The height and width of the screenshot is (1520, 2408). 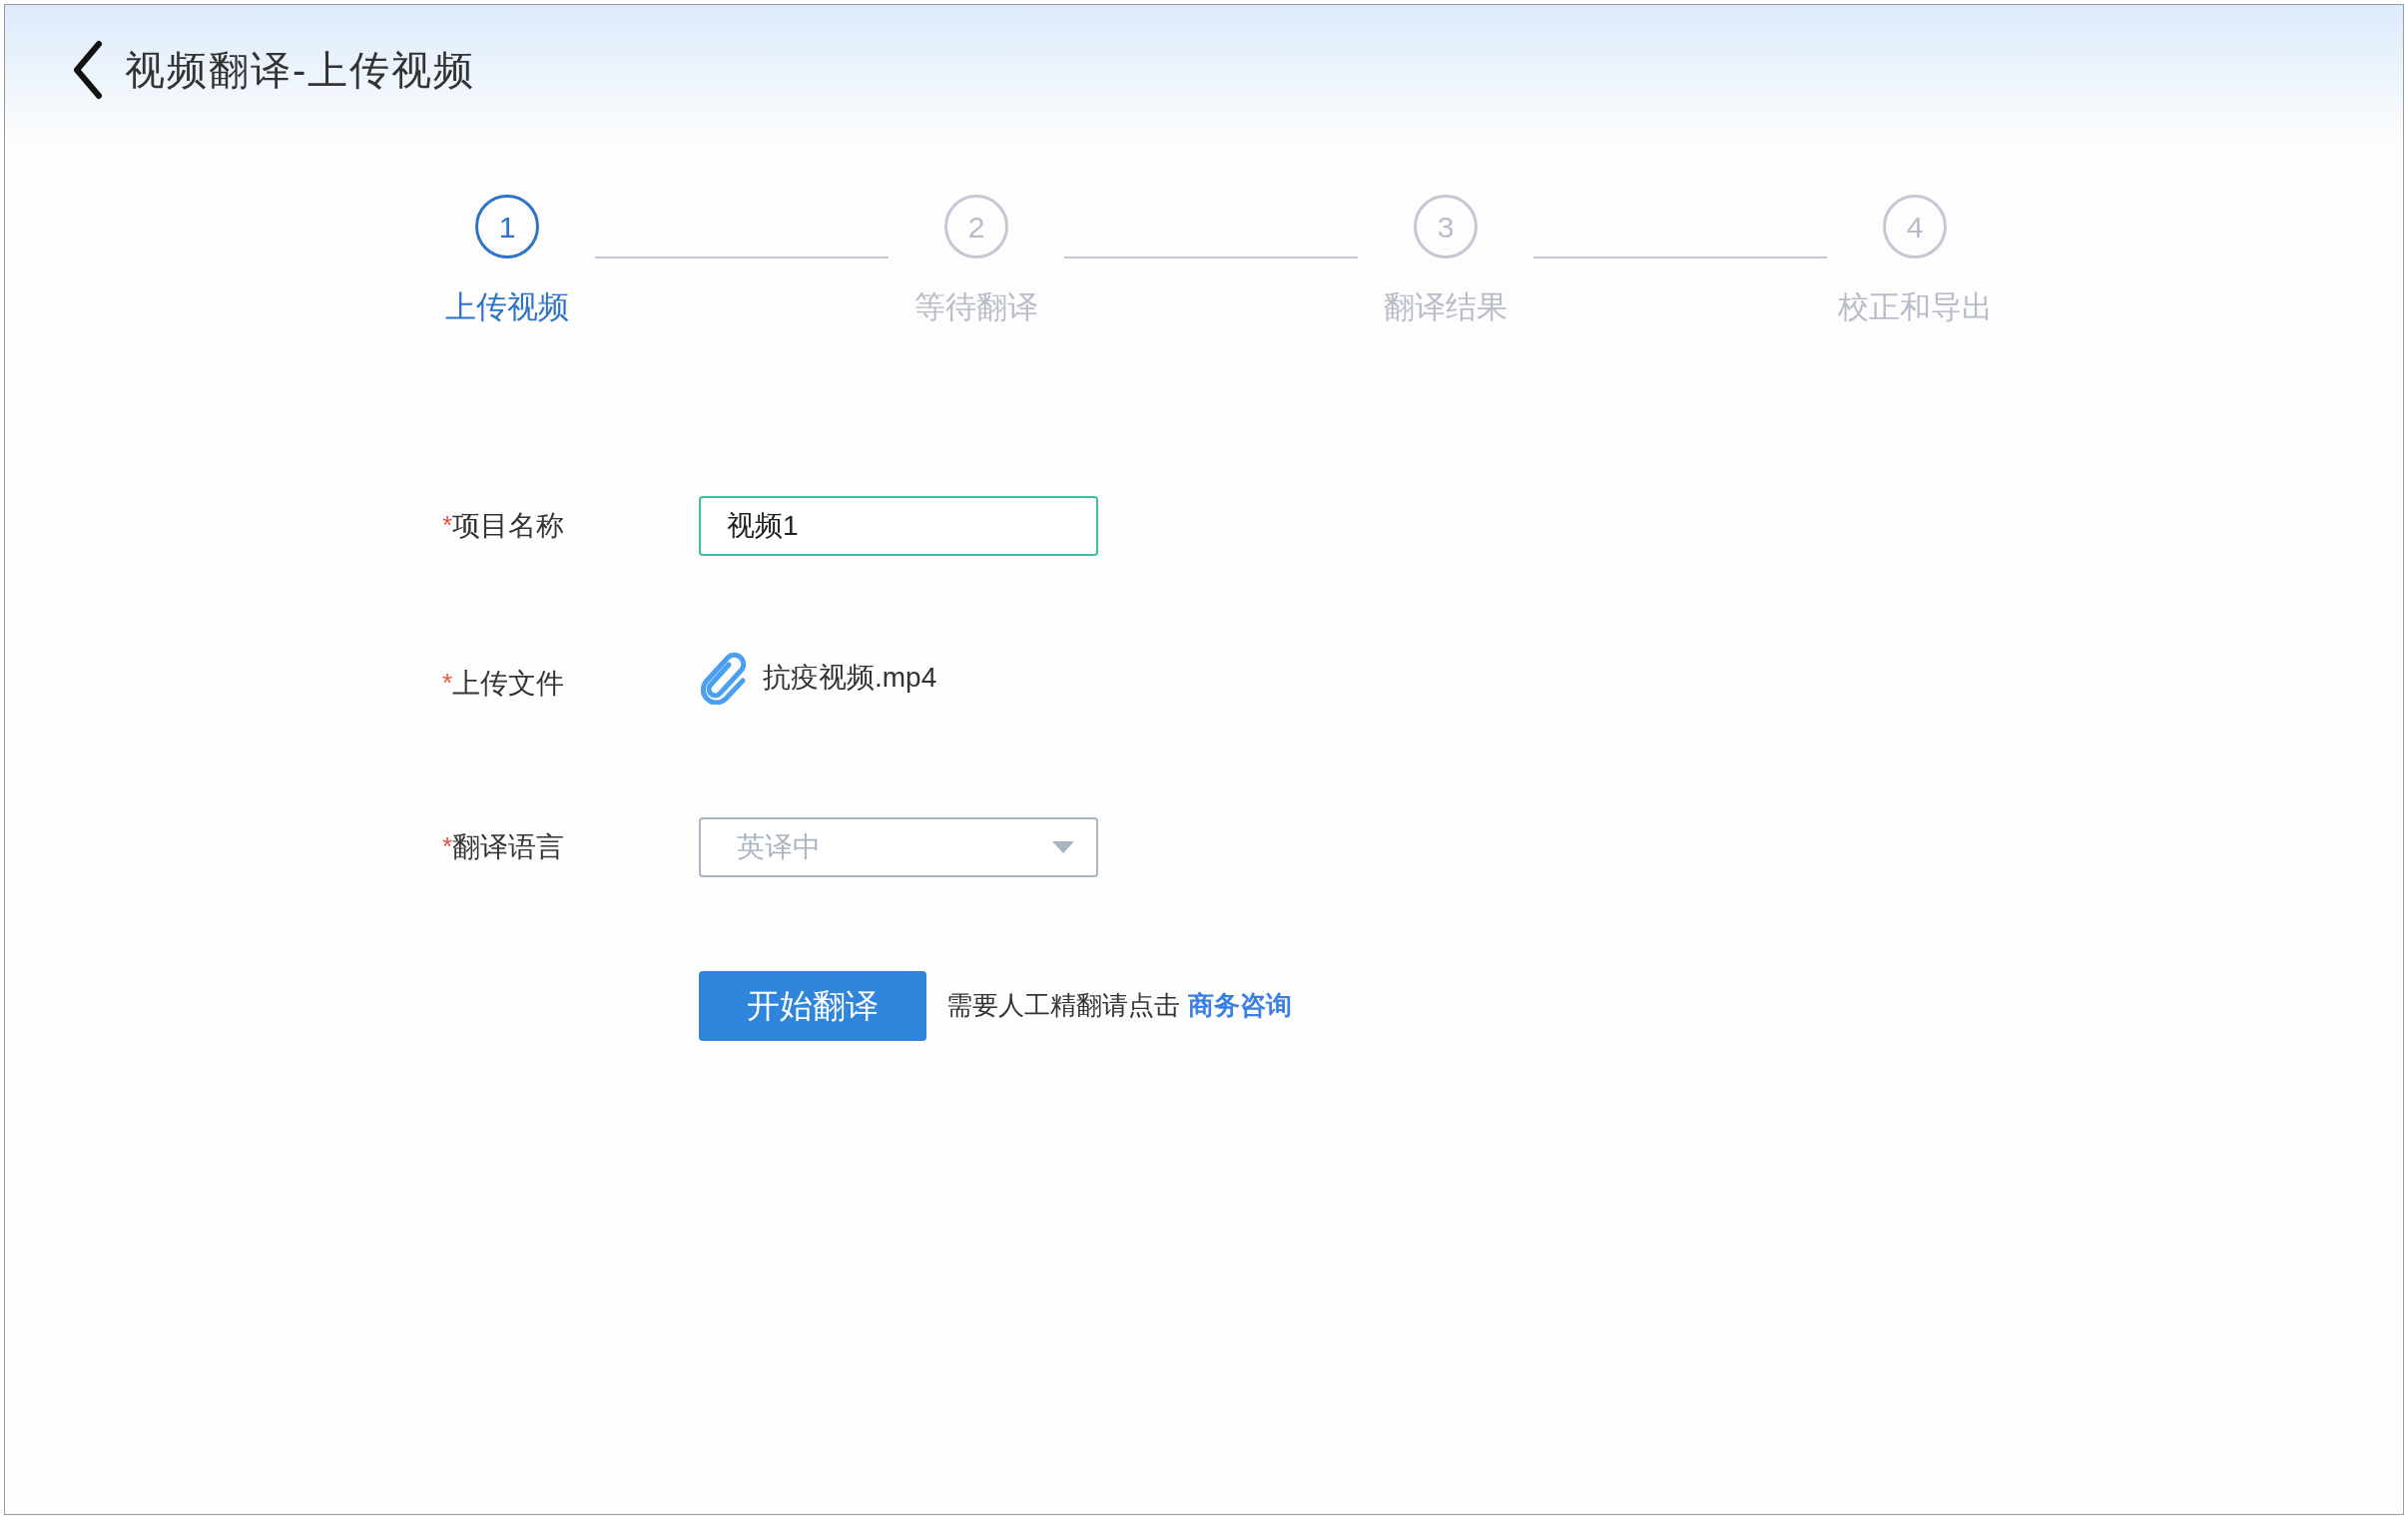 I want to click on project-name-input: 视频1, so click(x=899, y=525).